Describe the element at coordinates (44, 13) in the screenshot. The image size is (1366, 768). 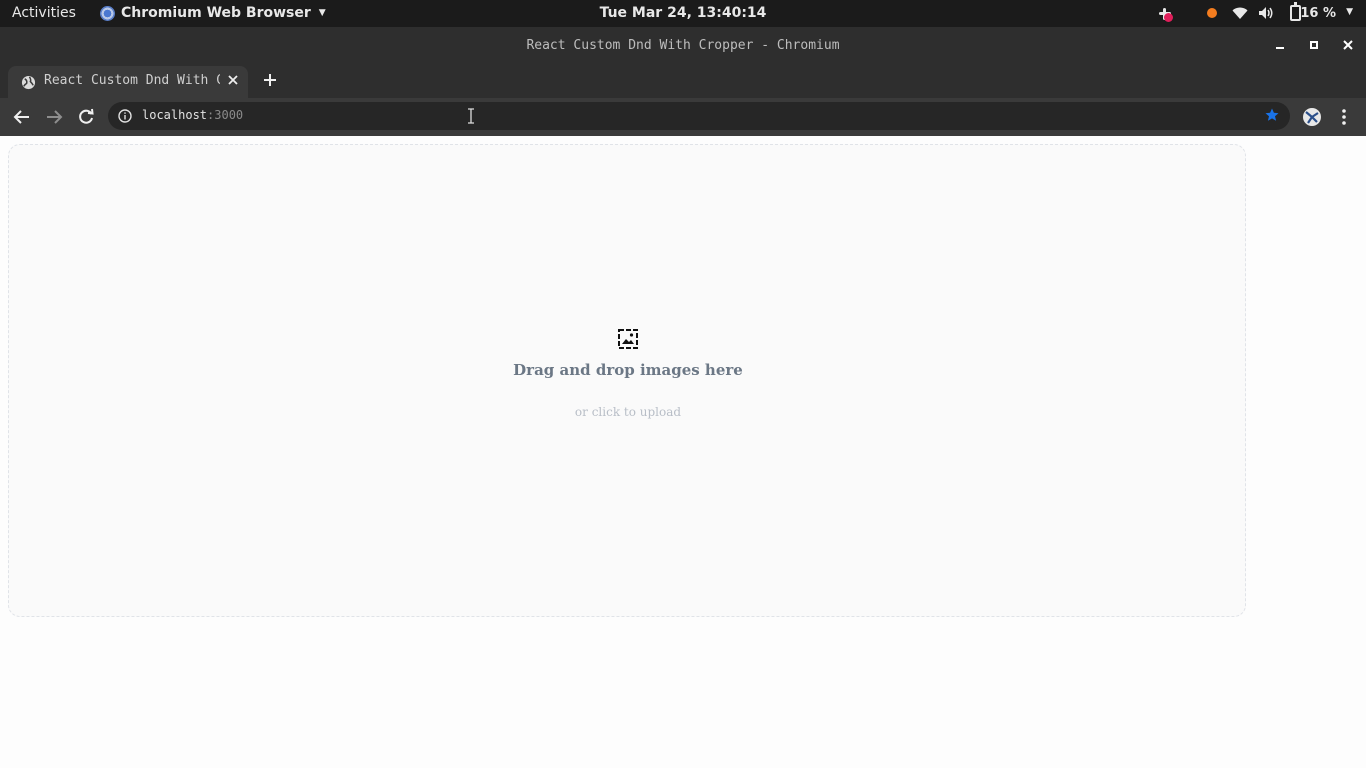
I see `activities-button: Activities` at that location.